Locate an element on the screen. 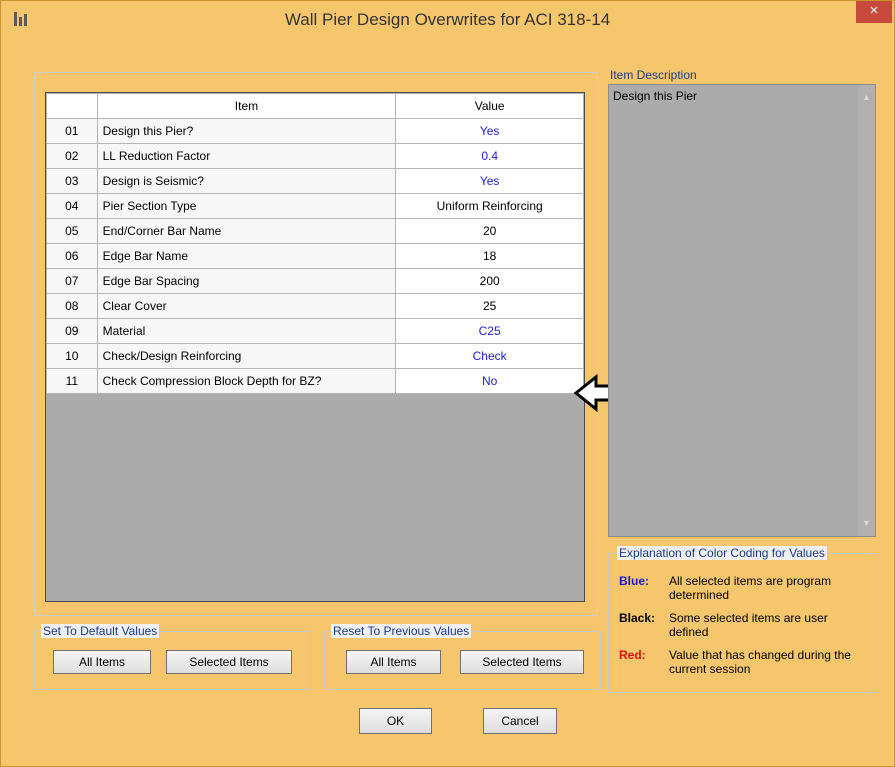 The width and height of the screenshot is (895, 767). table-row: 03 Design is Seismic? Yes is located at coordinates (315, 181).